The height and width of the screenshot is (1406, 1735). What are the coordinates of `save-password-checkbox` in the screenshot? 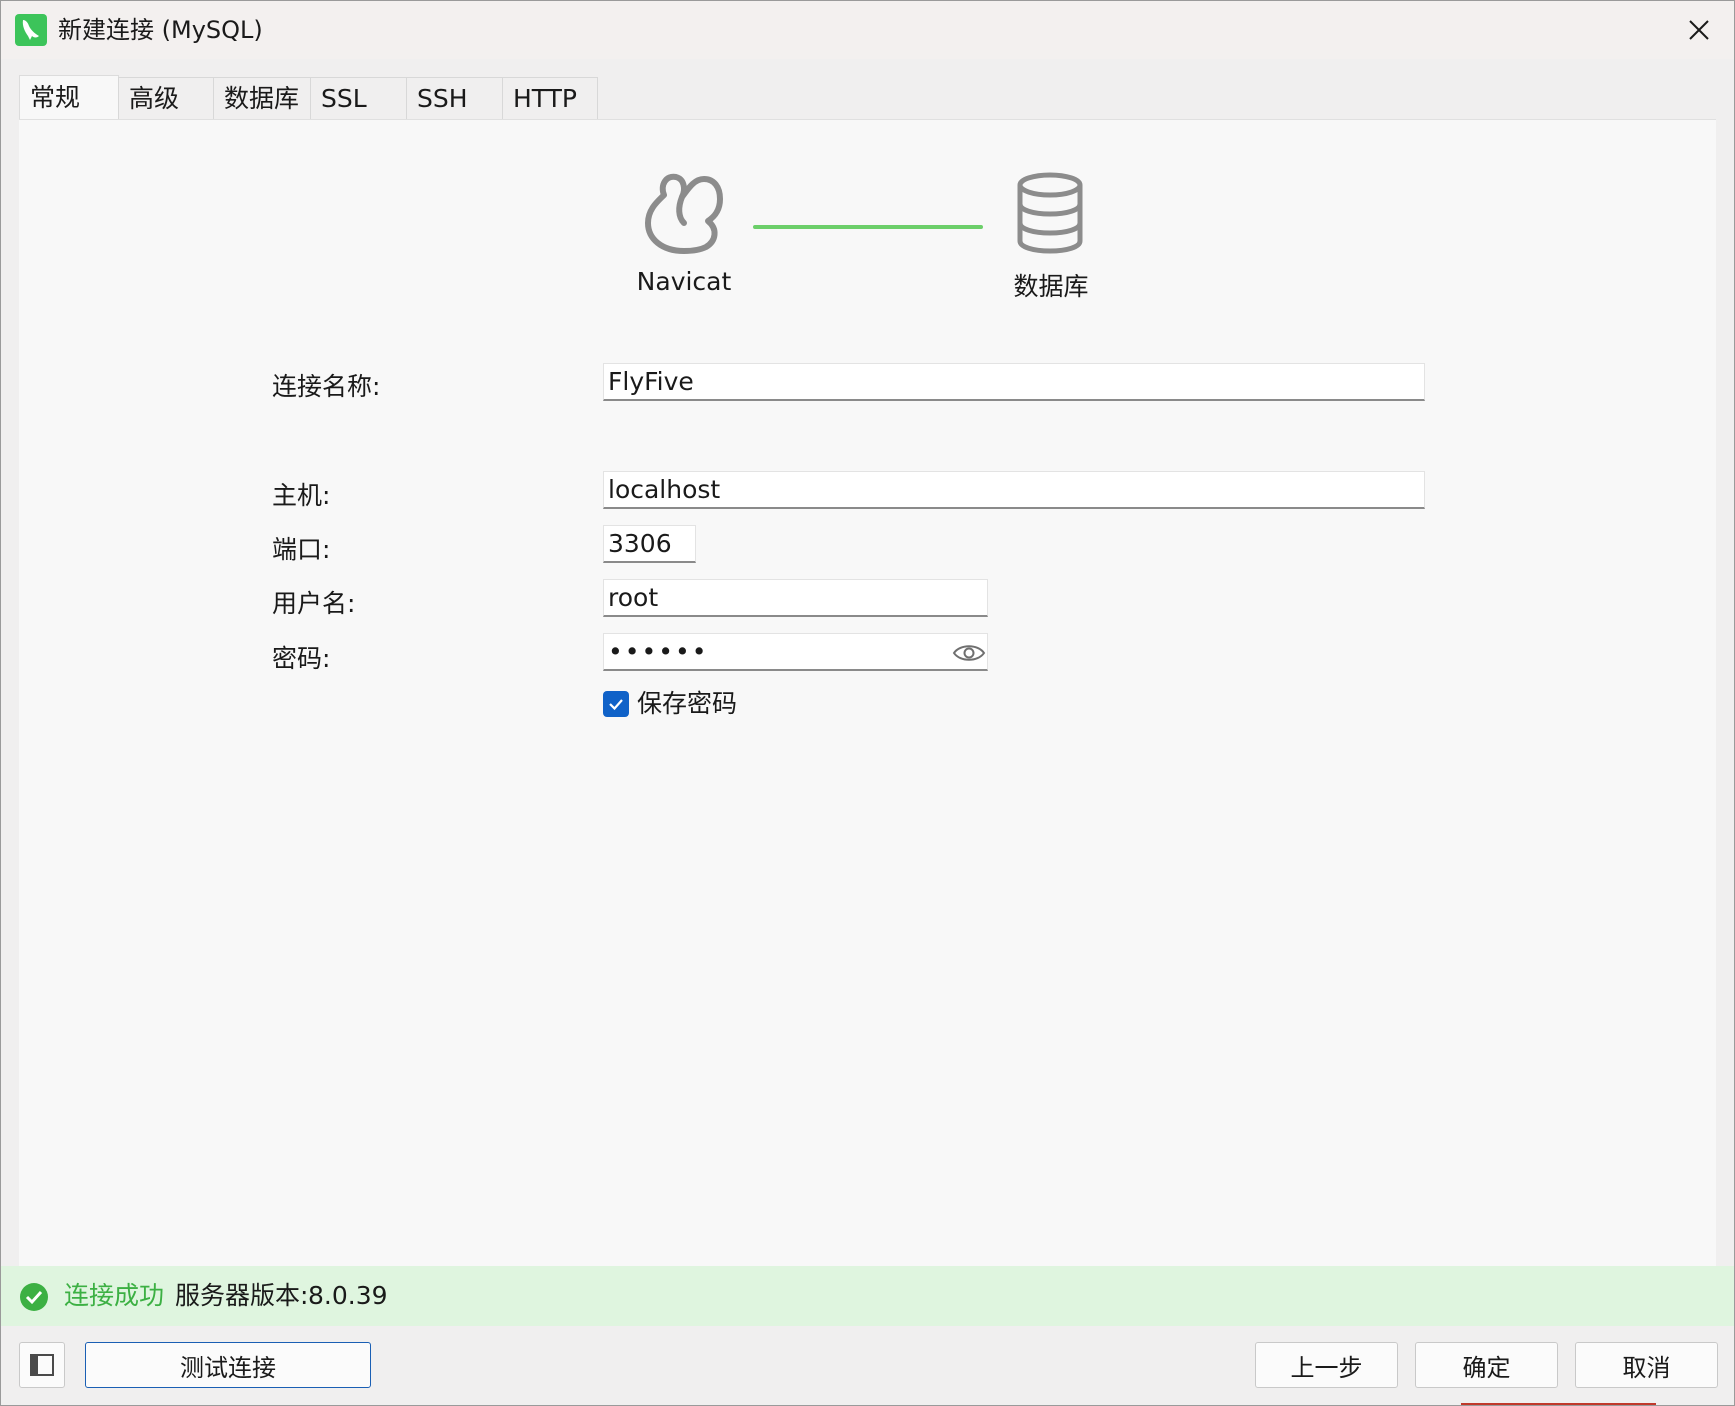 It's located at (616, 704).